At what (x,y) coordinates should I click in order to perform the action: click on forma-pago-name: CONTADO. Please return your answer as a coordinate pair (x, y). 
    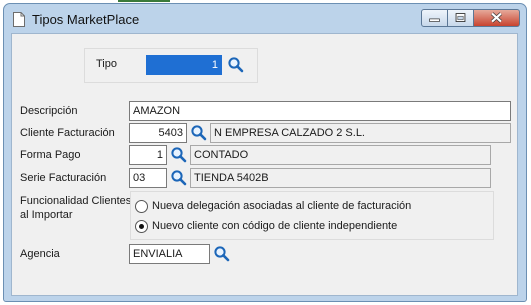
    Looking at the image, I should click on (340, 155).